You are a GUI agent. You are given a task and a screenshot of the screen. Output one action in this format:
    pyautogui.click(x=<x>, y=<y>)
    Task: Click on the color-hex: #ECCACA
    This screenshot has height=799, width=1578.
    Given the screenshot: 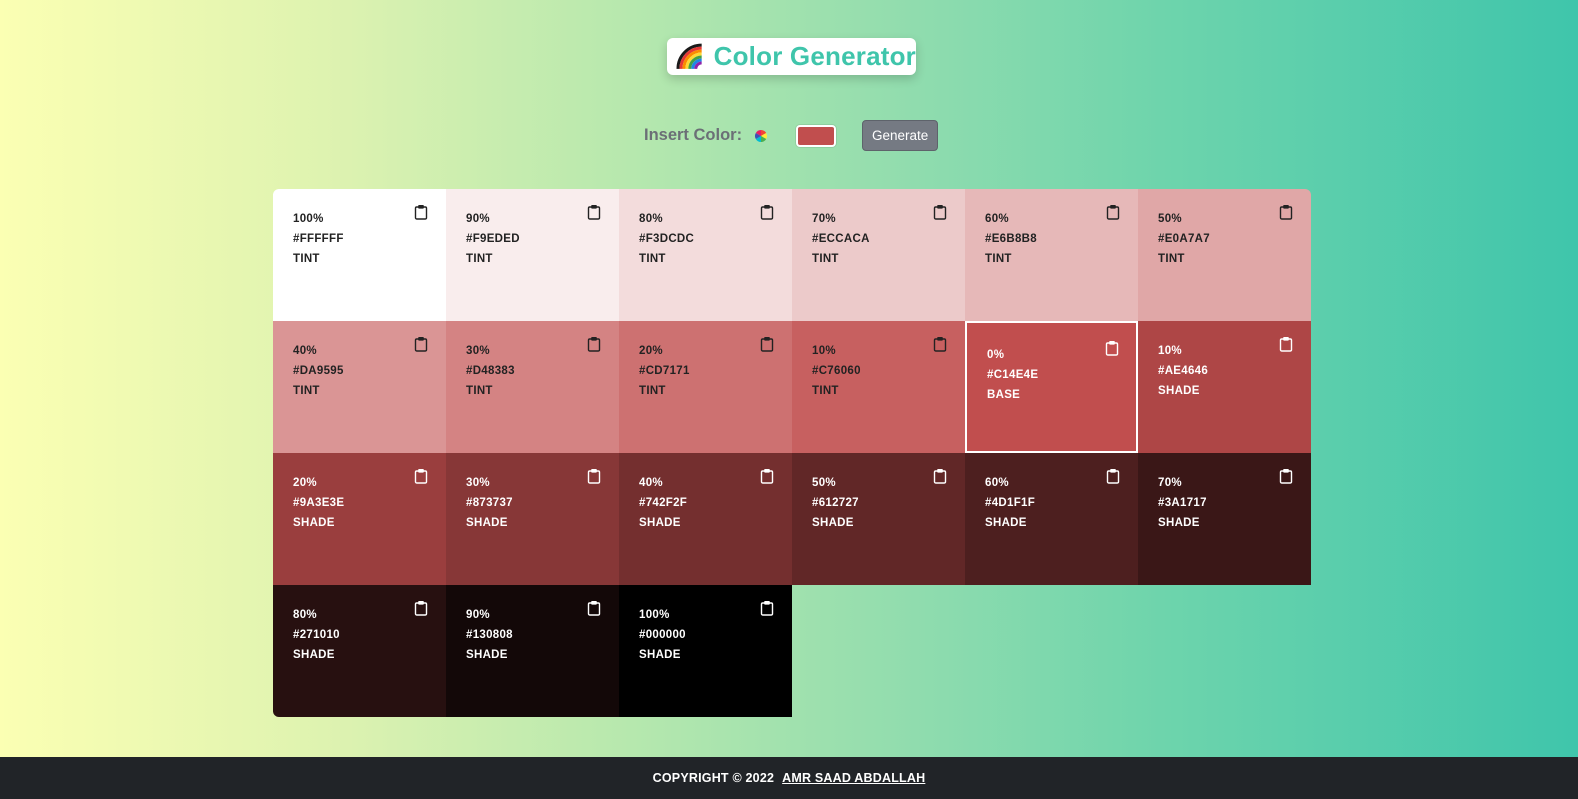 What is the action you would take?
    pyautogui.click(x=841, y=239)
    